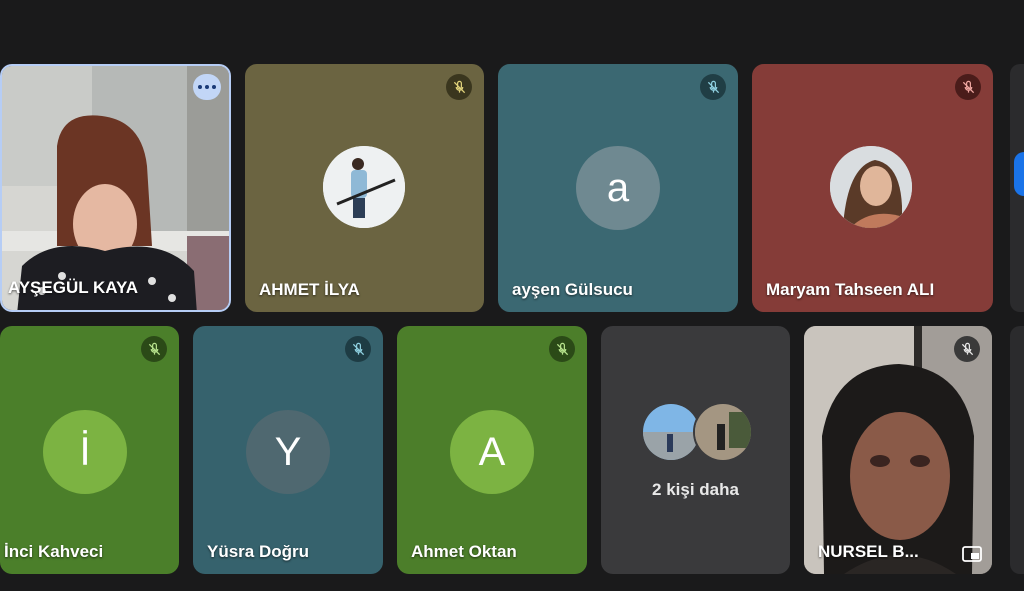 The height and width of the screenshot is (591, 1024). I want to click on participant-name: AHMET İLYA, so click(309, 289).